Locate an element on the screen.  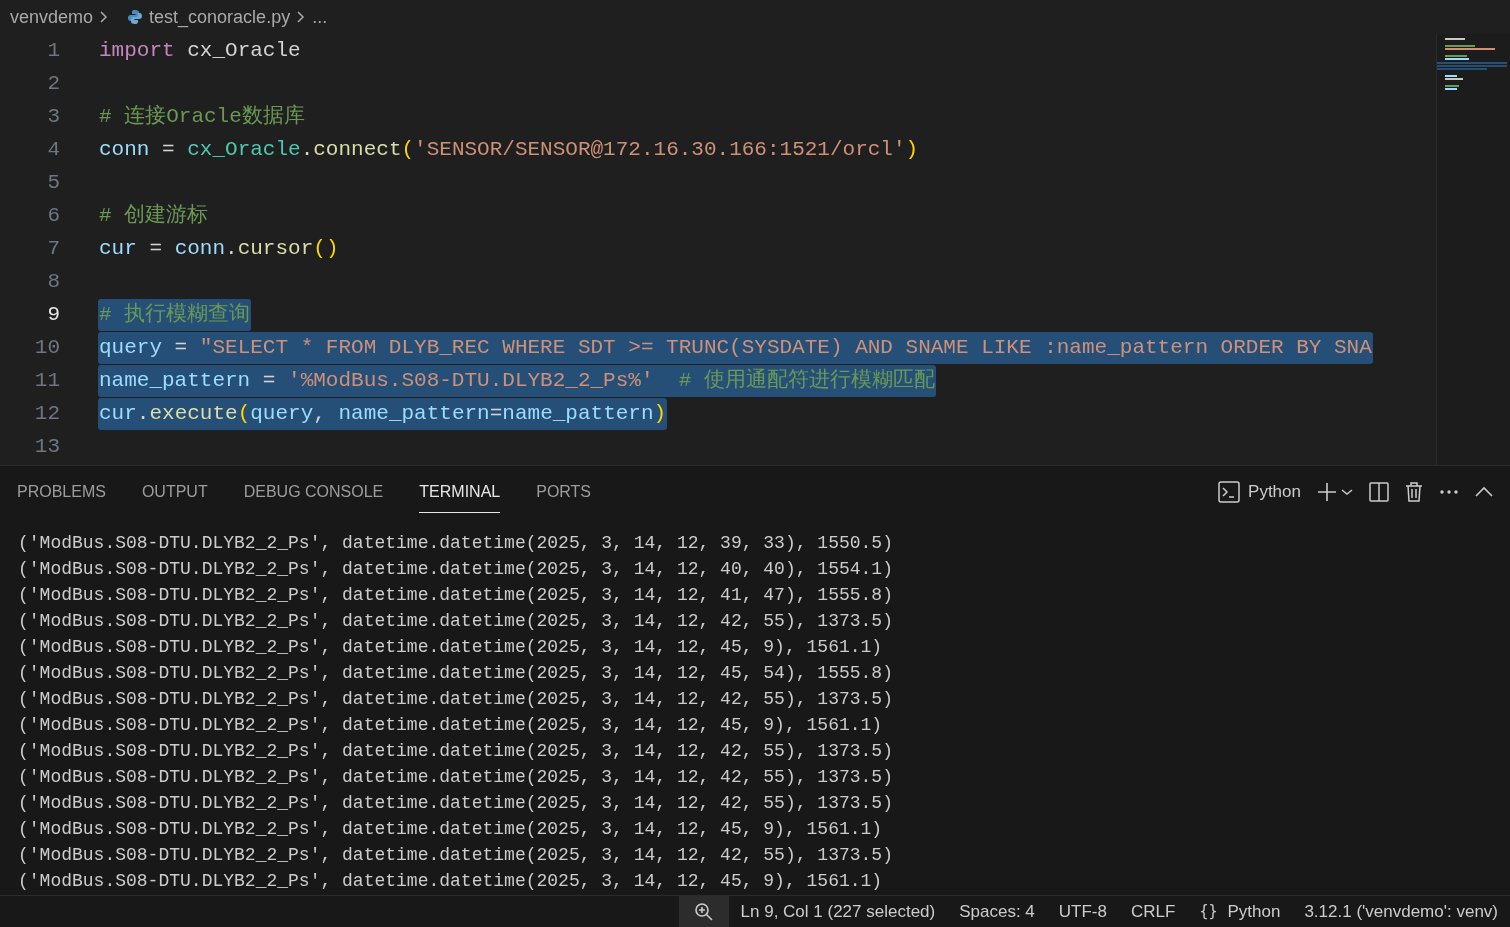
panel-tab: DEBUG CONSOLE is located at coordinates (313, 492).